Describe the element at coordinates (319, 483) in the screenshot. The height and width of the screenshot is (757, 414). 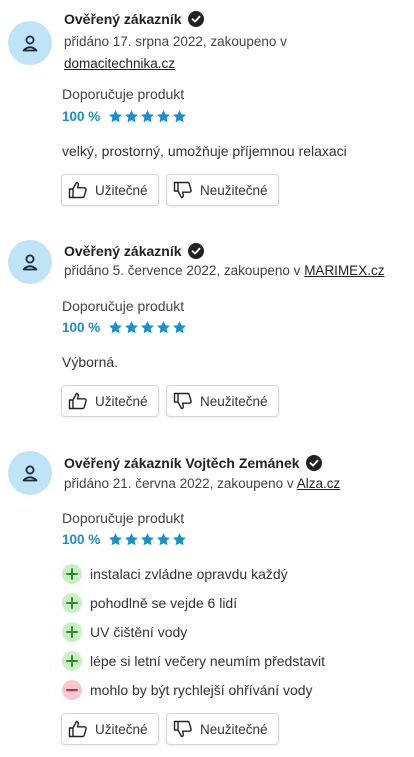
I see `shop-link: Alza.cz` at that location.